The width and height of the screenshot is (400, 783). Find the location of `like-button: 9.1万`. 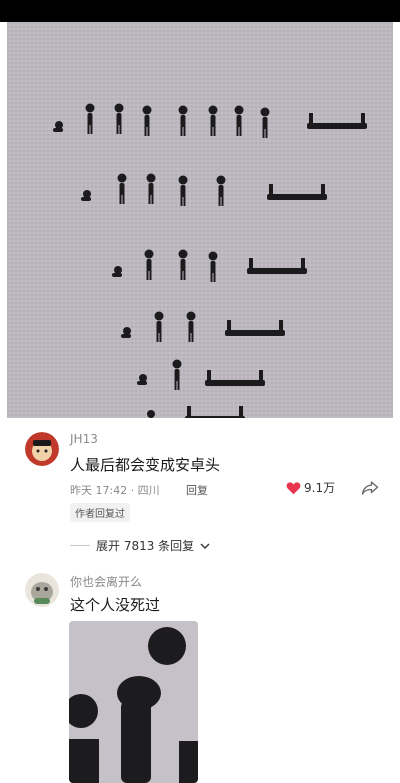

like-button: 9.1万 is located at coordinates (310, 487).